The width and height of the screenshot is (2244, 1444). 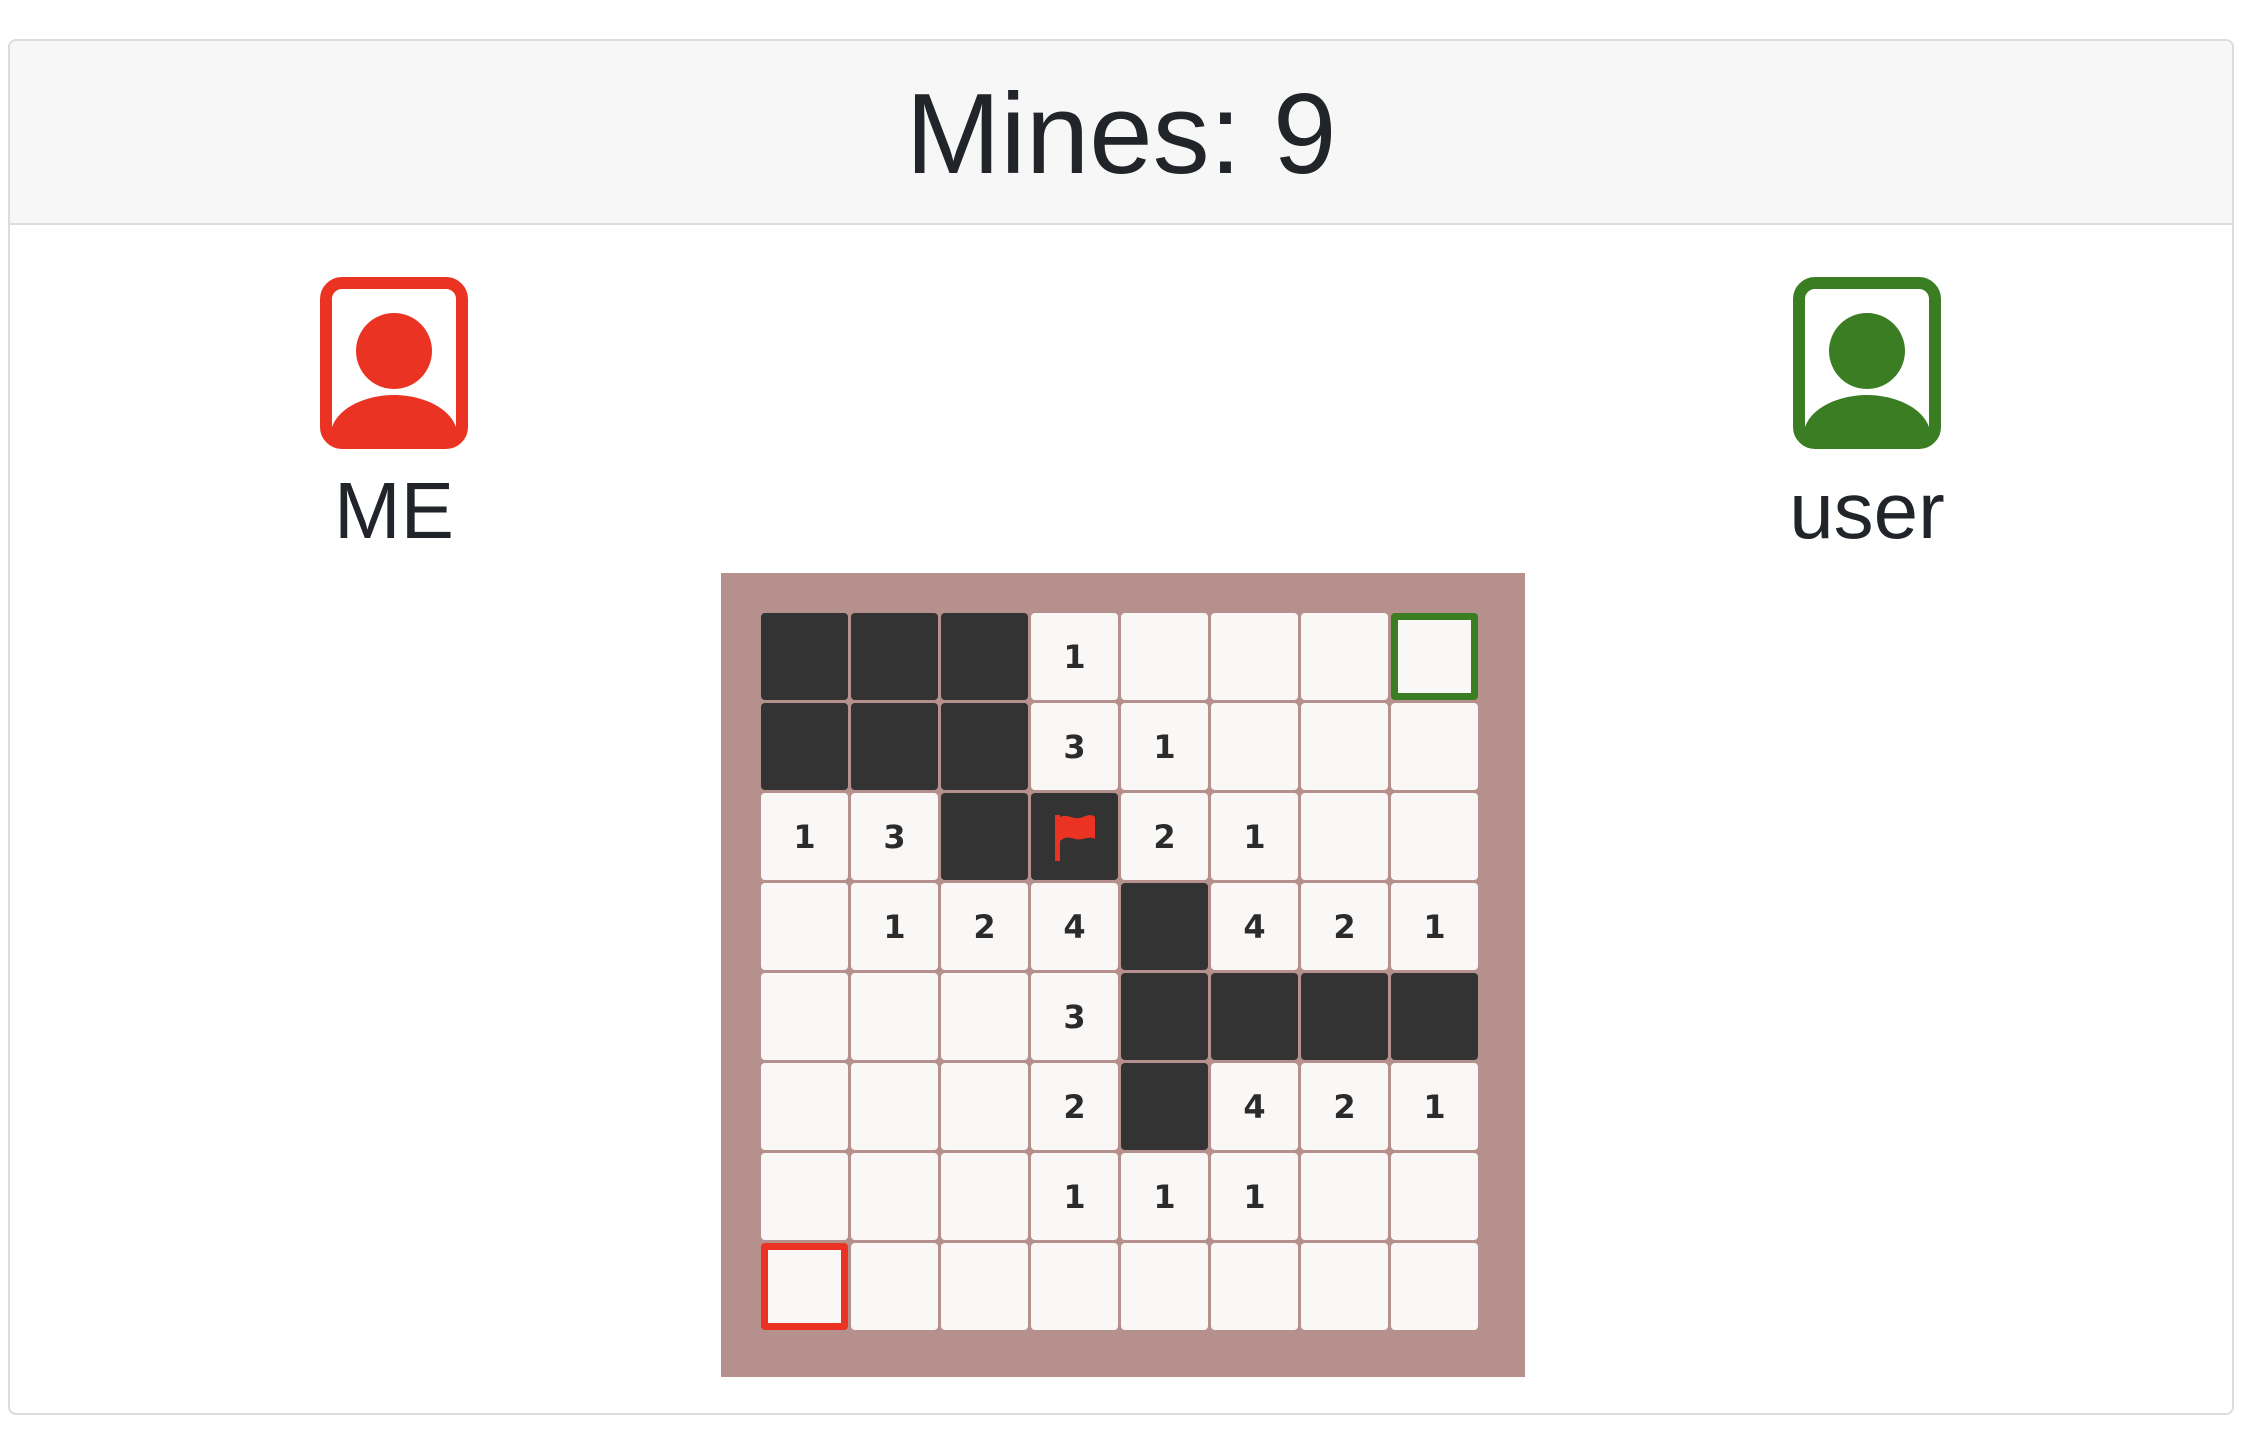 I want to click on board-cell-me-cursor, so click(x=804, y=1286).